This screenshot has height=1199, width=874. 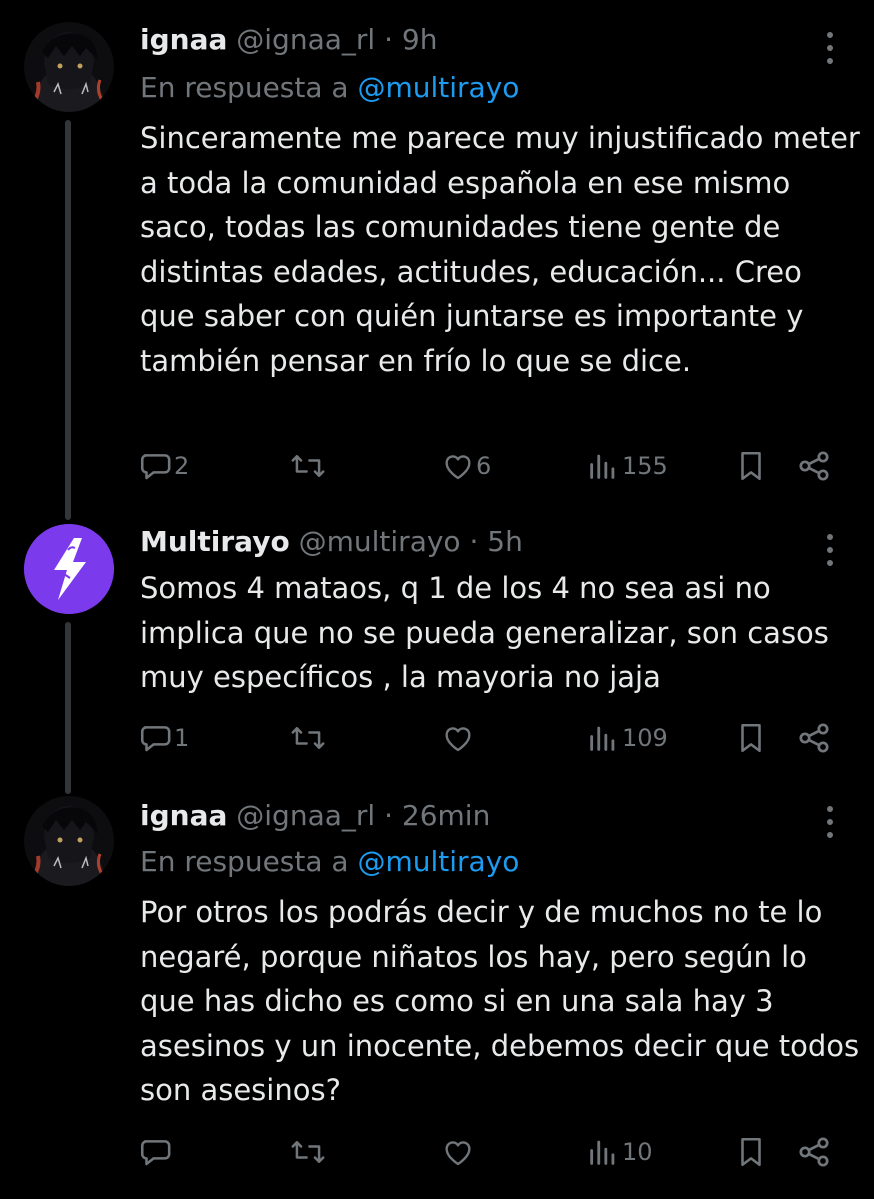 I want to click on views-button: 10, so click(x=619, y=1152).